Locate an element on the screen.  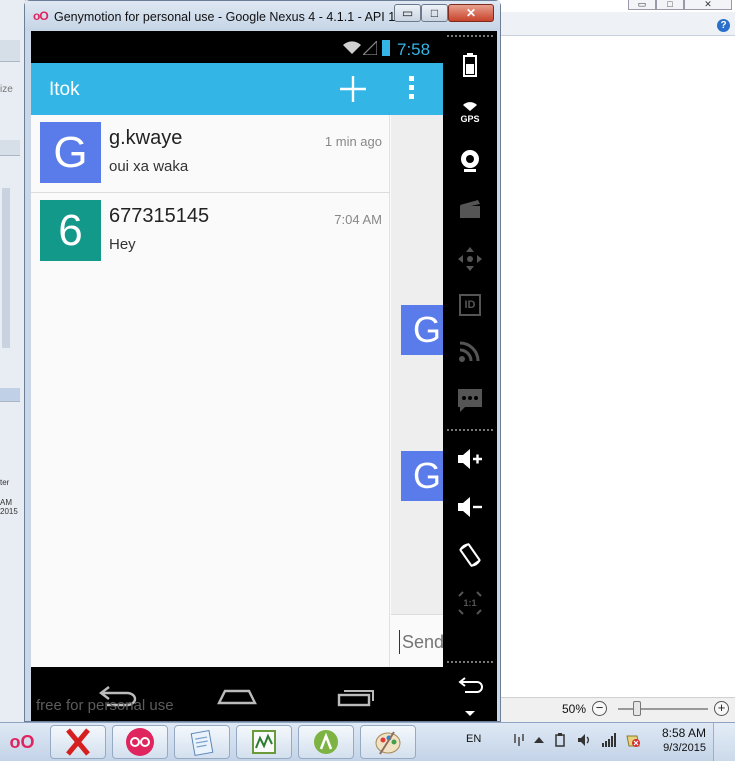
start-app-icon: oO is located at coordinates (22, 742).